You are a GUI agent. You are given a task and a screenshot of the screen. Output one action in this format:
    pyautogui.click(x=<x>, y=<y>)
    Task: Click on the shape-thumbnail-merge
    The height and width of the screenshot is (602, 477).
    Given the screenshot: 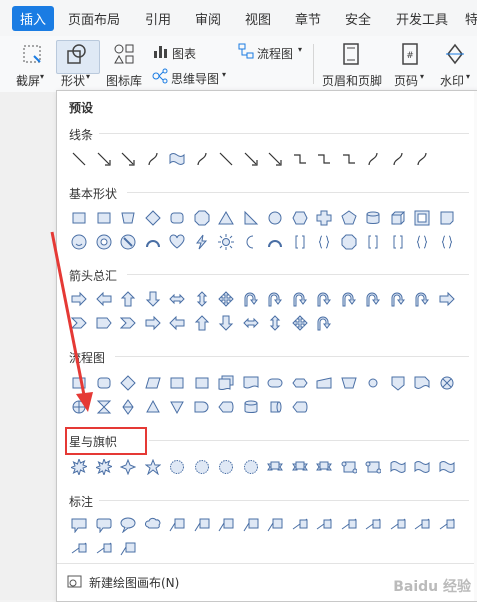 What is the action you would take?
    pyautogui.click(x=177, y=407)
    